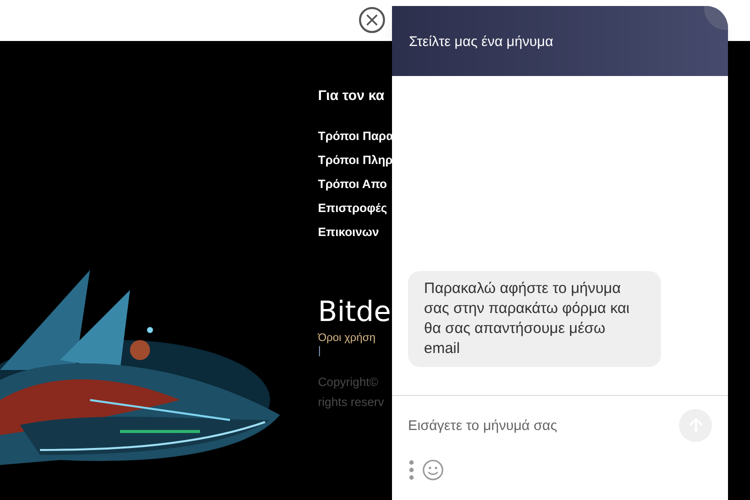 The height and width of the screenshot is (500, 750). Describe the element at coordinates (356, 136) in the screenshot. I see `footer-link: Τρόποι Παρα` at that location.